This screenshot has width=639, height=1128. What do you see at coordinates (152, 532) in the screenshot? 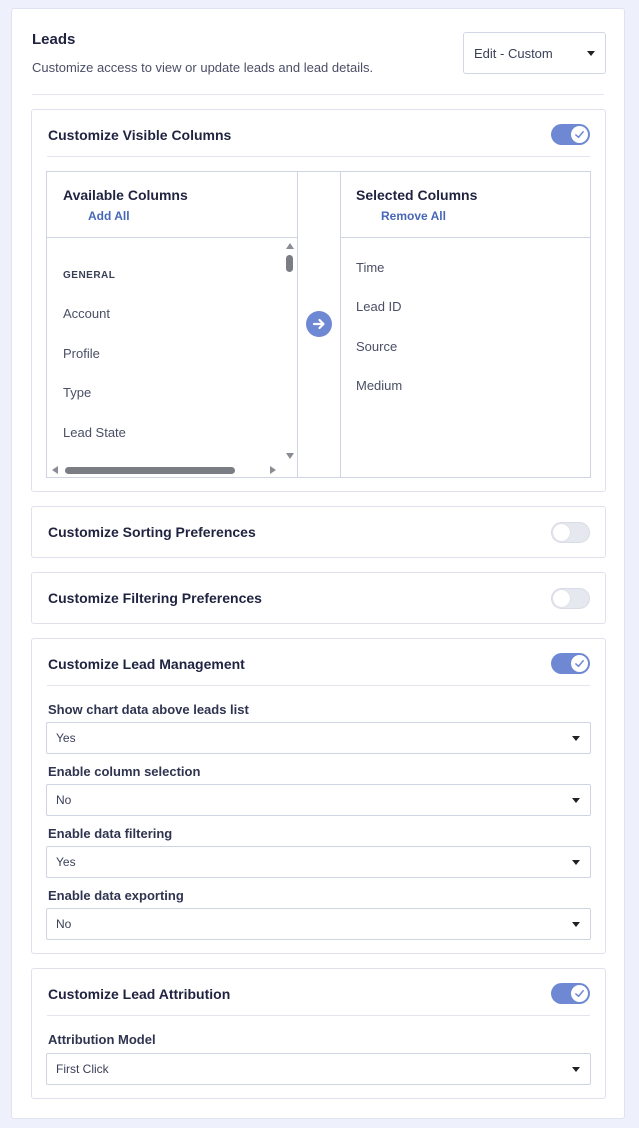
I see `sorting-title: Customize Sorting Preferences` at bounding box center [152, 532].